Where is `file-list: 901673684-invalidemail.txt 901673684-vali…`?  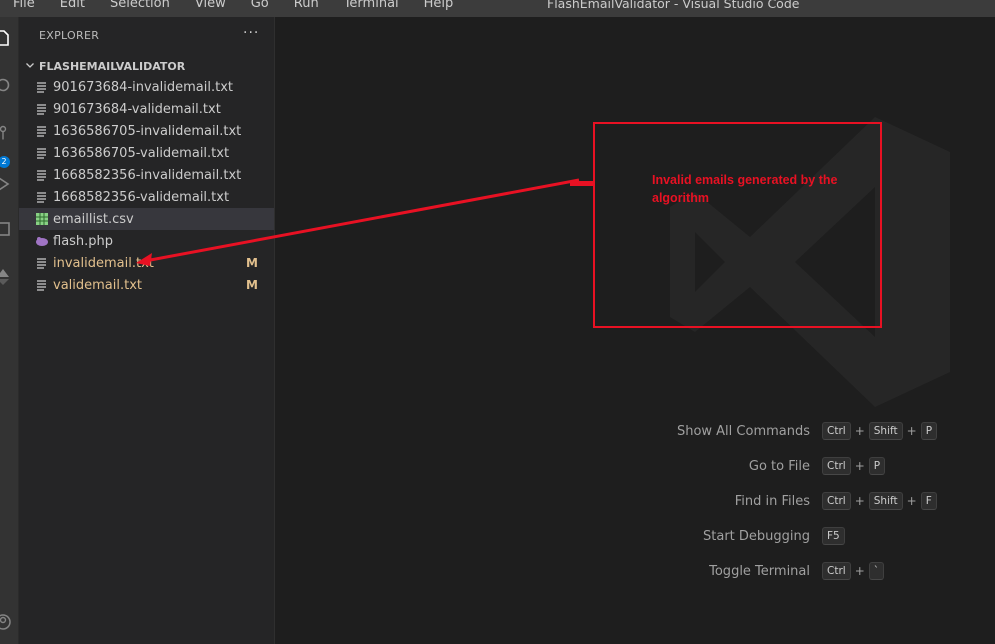 file-list: 901673684-invalidemail.txt 901673684-vali… is located at coordinates (146, 186).